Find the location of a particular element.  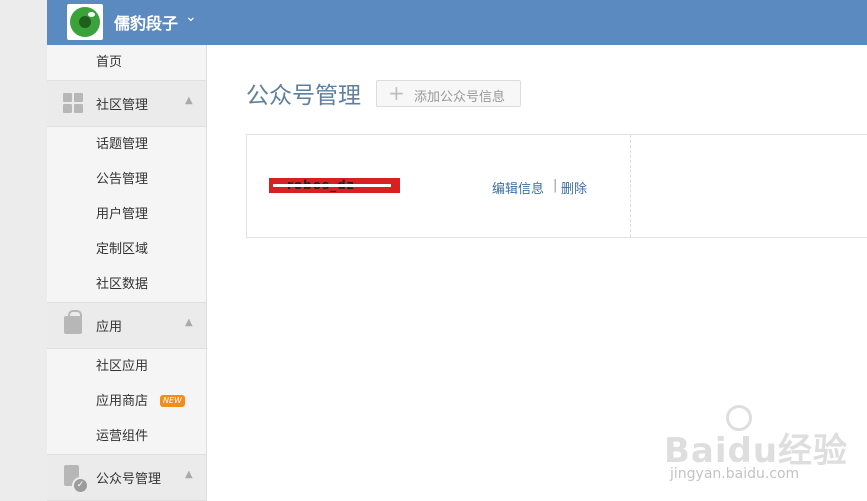

chevron-down-icon: ⌄ is located at coordinates (191, 17).